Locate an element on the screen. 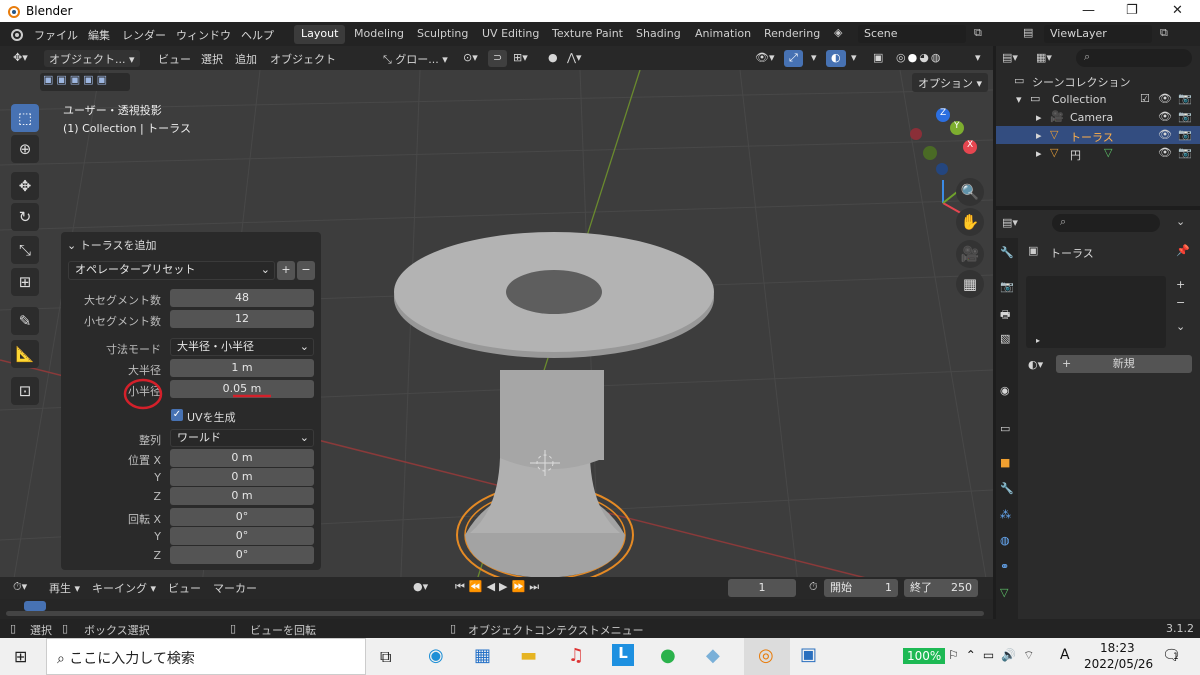 Image resolution: width=1200 pixels, height=675 pixels. generate-uv-checkbox: ✓ is located at coordinates (177, 415).